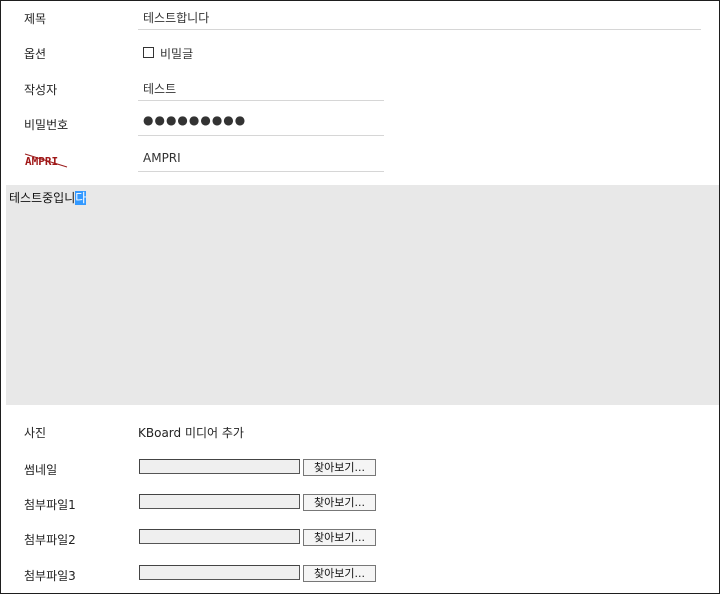  What do you see at coordinates (191, 432) in the screenshot?
I see `add-media-link: KBoard 미디어 추가` at bounding box center [191, 432].